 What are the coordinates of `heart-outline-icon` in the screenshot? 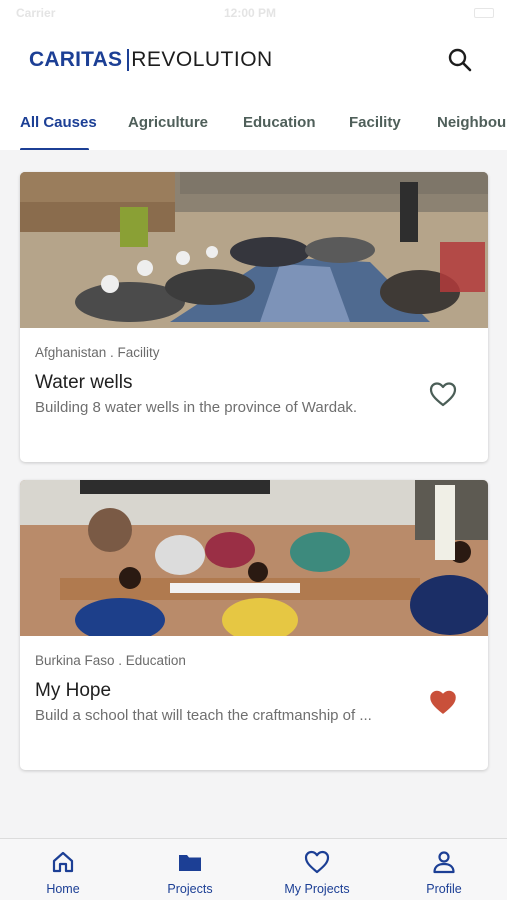 It's located at (443, 394).